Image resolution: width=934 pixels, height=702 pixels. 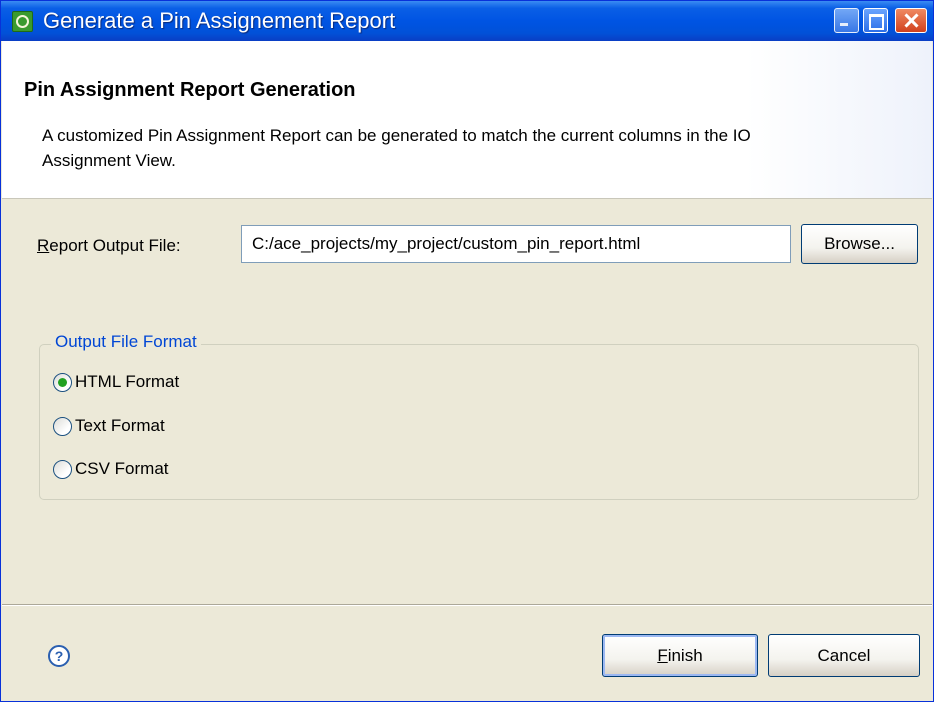 What do you see at coordinates (875, 20) in the screenshot?
I see `maximize-icon` at bounding box center [875, 20].